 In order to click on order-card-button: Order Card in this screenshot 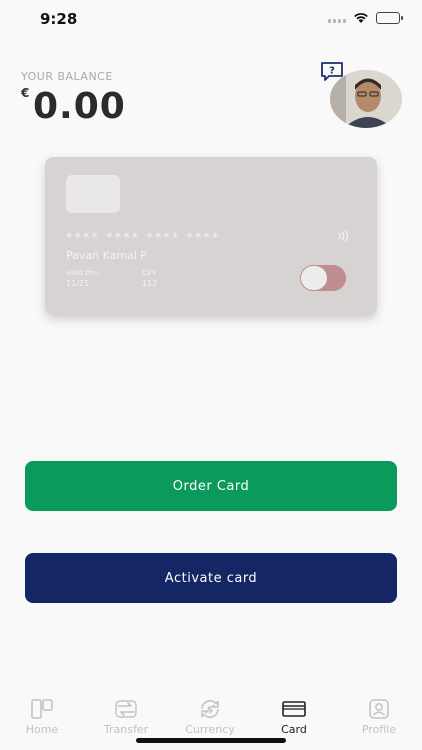, I will do `click(211, 486)`.